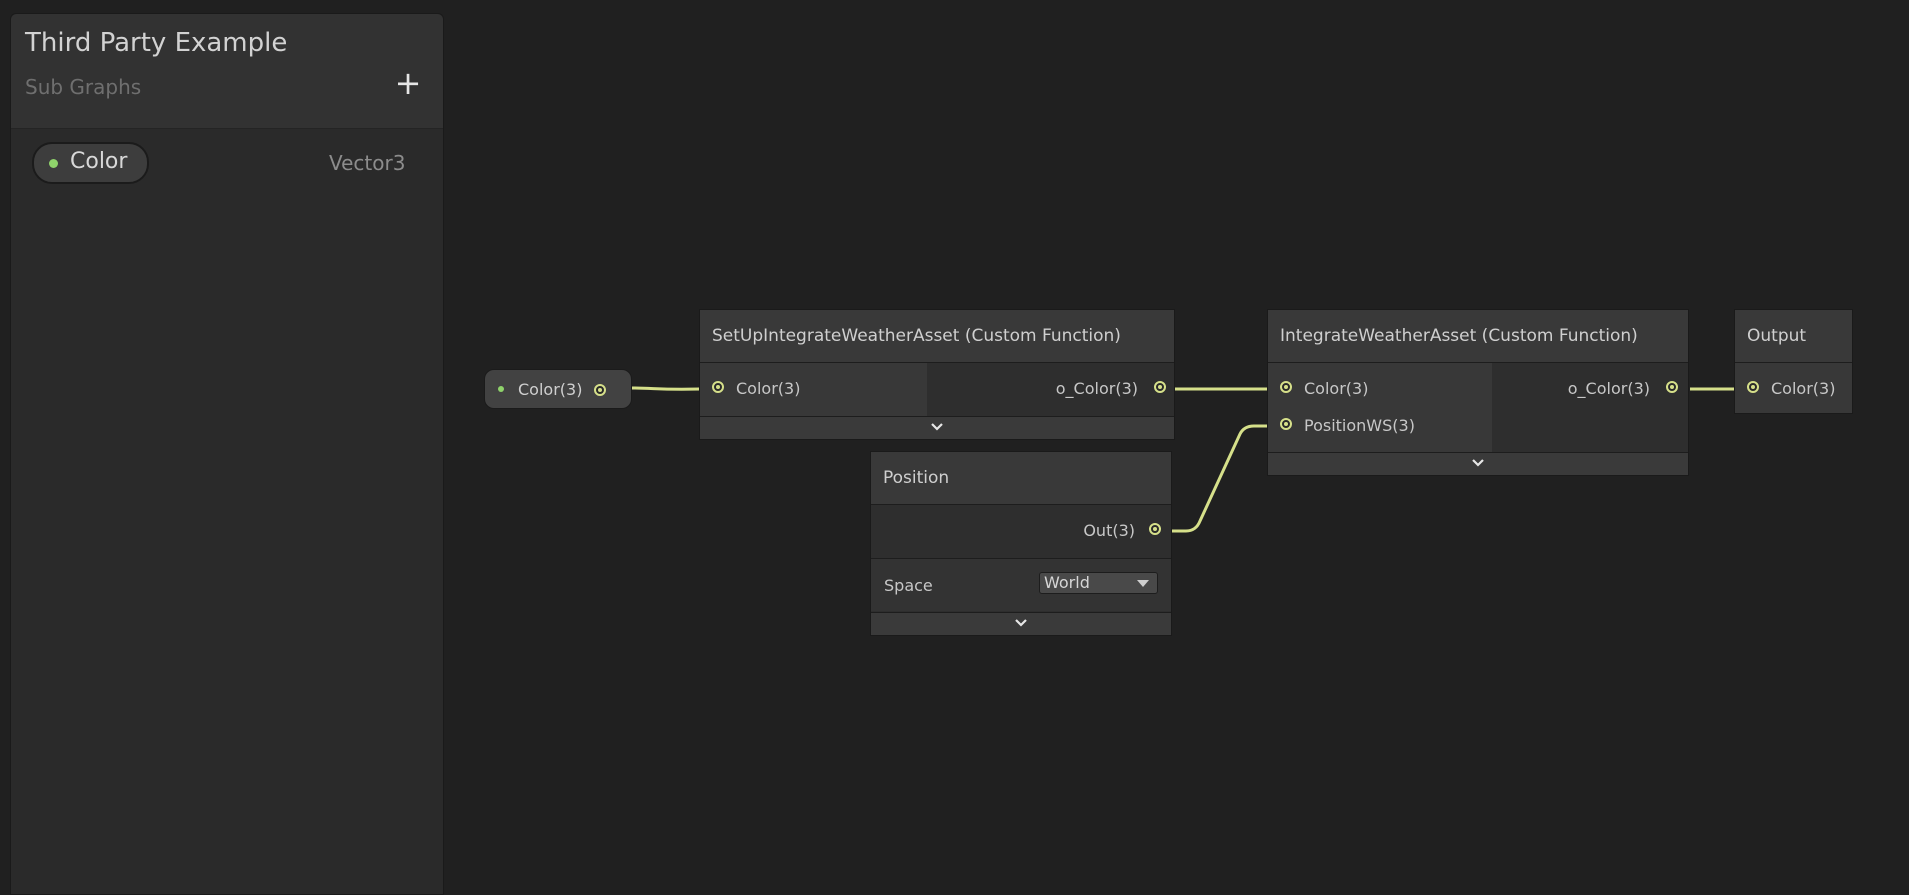 This screenshot has width=1909, height=895. I want to click on input-ports: Color(3) PositionWS(3), so click(1380, 407).